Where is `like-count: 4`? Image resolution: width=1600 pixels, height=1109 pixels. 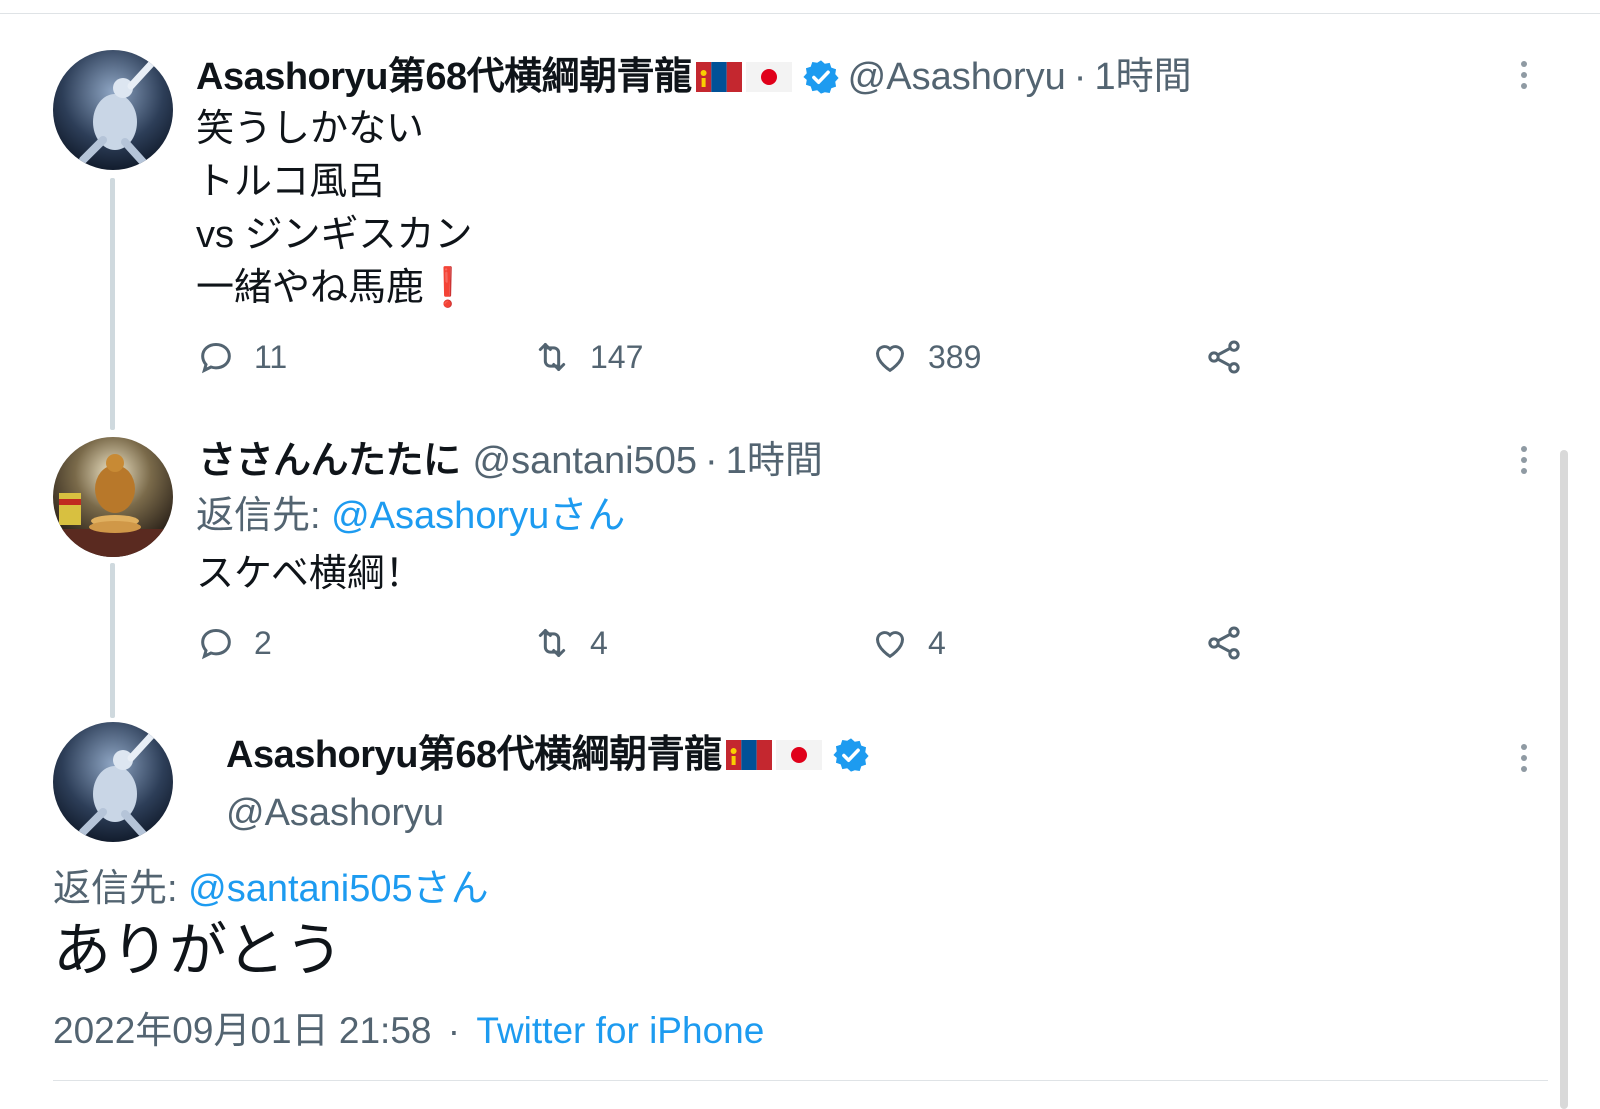 like-count: 4 is located at coordinates (937, 642).